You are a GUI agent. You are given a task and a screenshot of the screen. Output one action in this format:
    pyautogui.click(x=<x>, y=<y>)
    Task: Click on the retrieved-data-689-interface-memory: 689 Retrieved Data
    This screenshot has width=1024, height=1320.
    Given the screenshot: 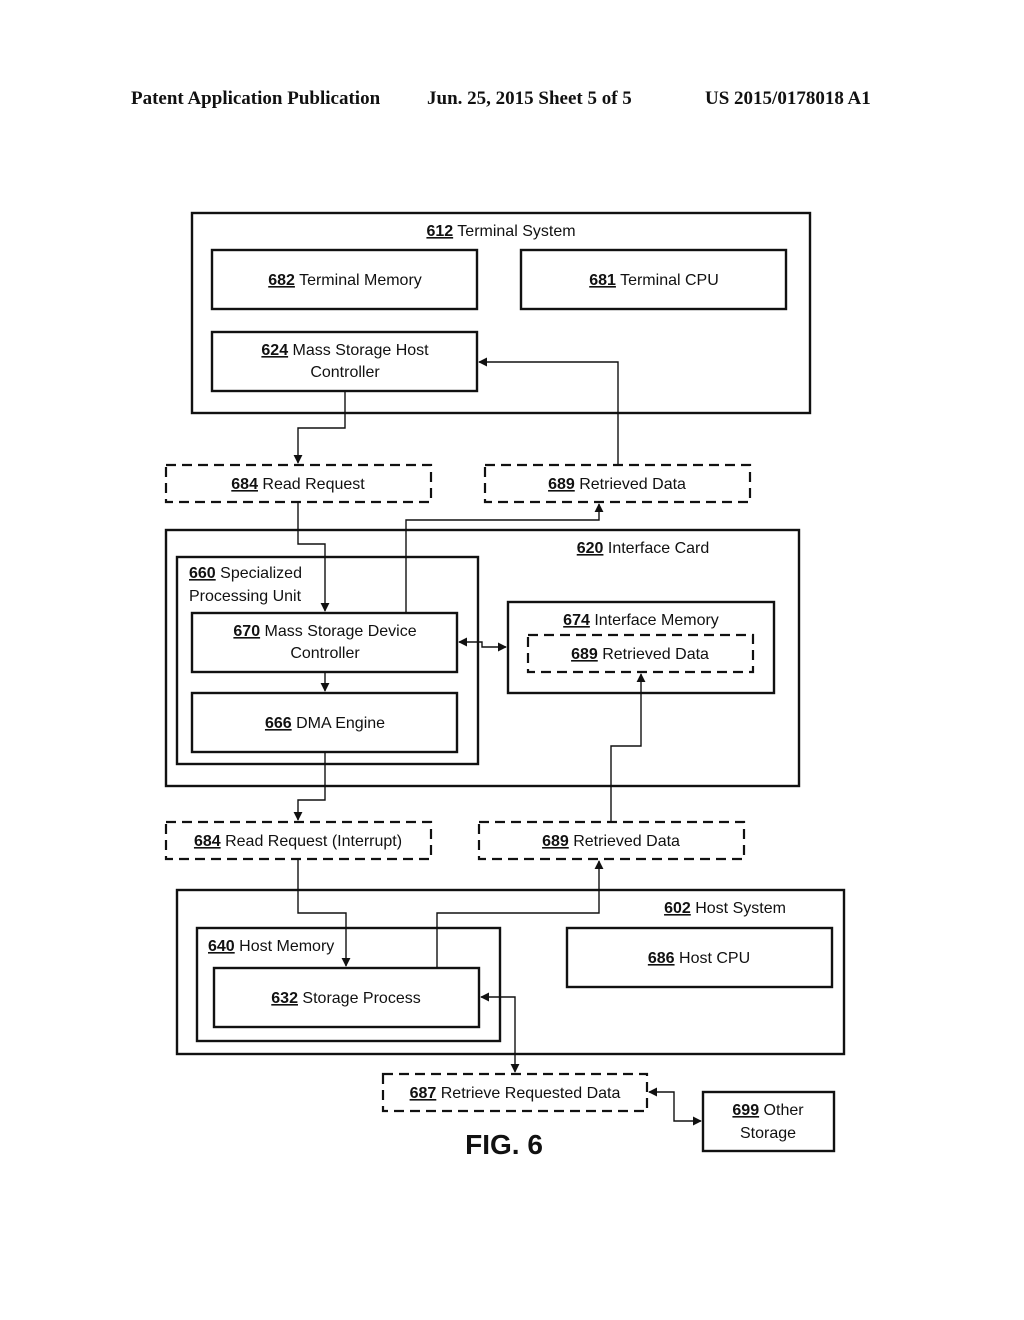 What is the action you would take?
    pyautogui.click(x=640, y=653)
    